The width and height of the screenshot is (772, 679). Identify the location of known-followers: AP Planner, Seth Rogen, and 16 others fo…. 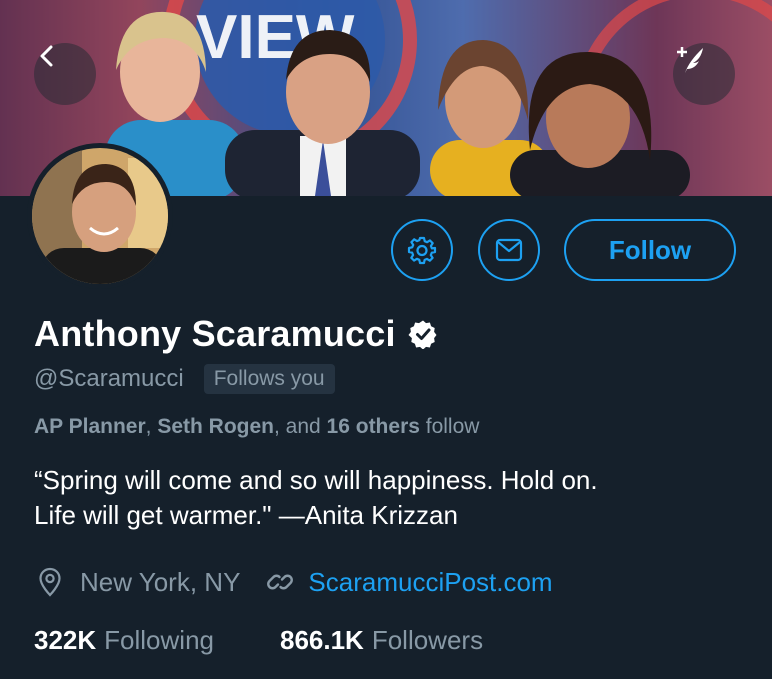
(256, 427).